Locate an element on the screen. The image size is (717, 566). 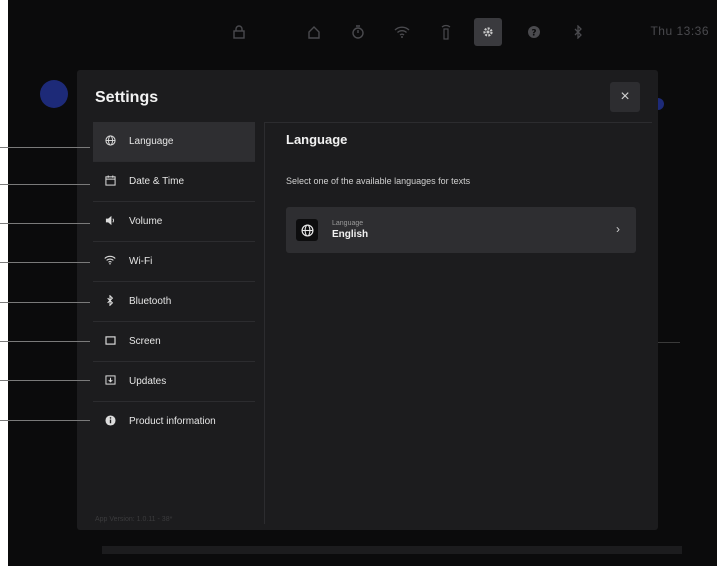
language-setting-label: Language is located at coordinates (348, 223).